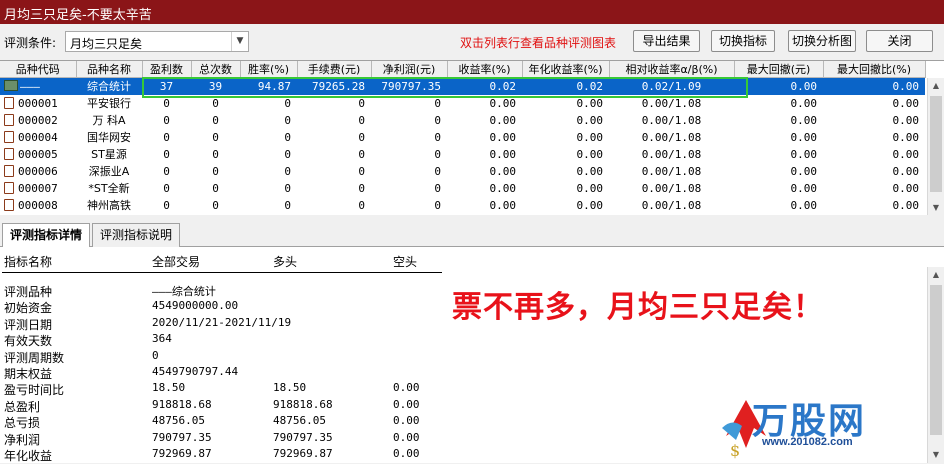 The height and width of the screenshot is (464, 944). I want to click on cell-code: 000007, so click(38, 188).